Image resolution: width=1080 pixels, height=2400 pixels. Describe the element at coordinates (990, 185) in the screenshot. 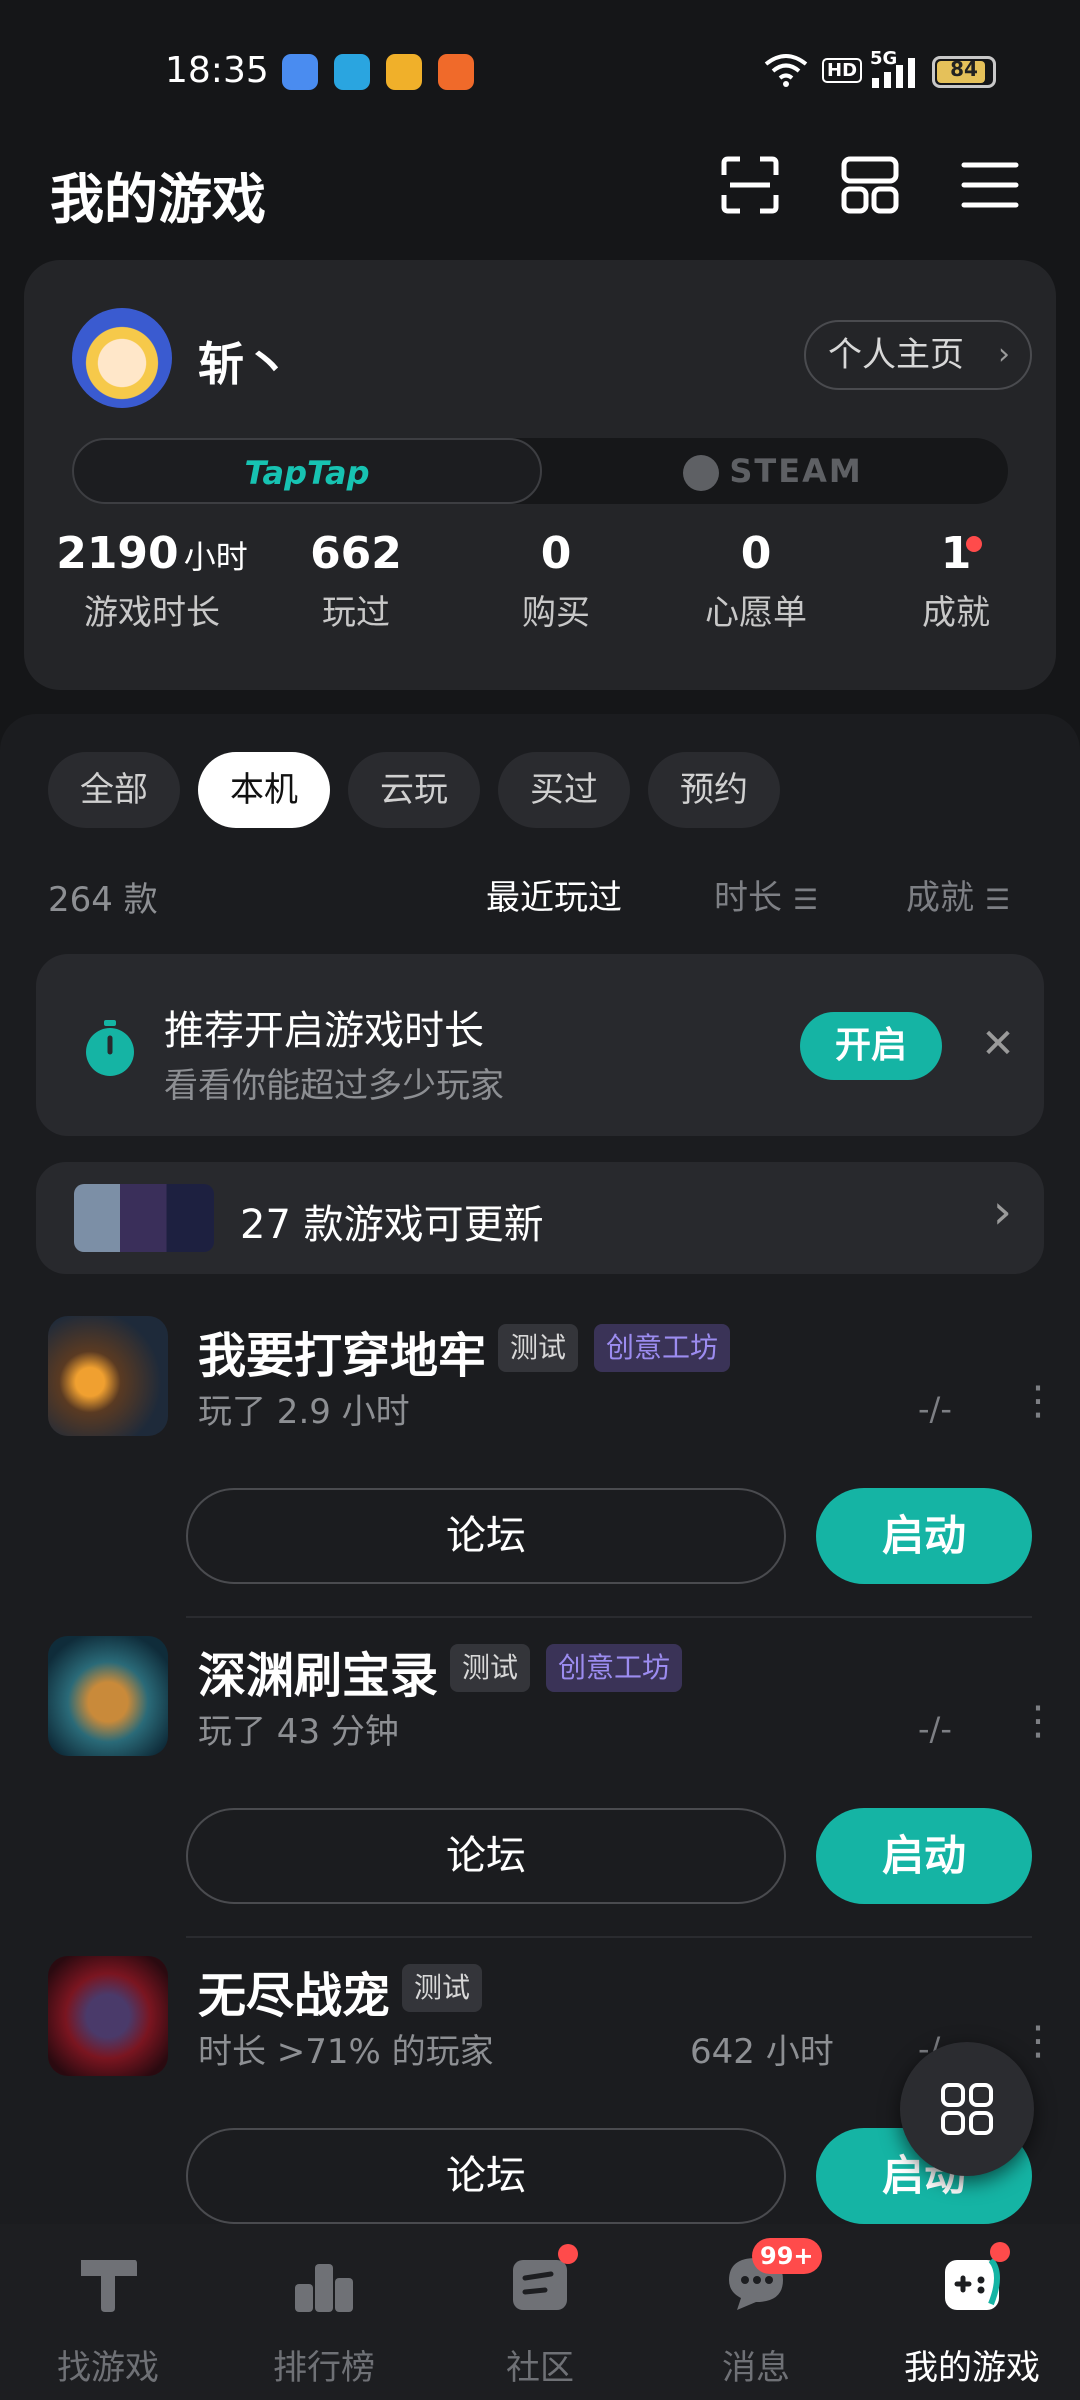

I see `menu-icon` at that location.